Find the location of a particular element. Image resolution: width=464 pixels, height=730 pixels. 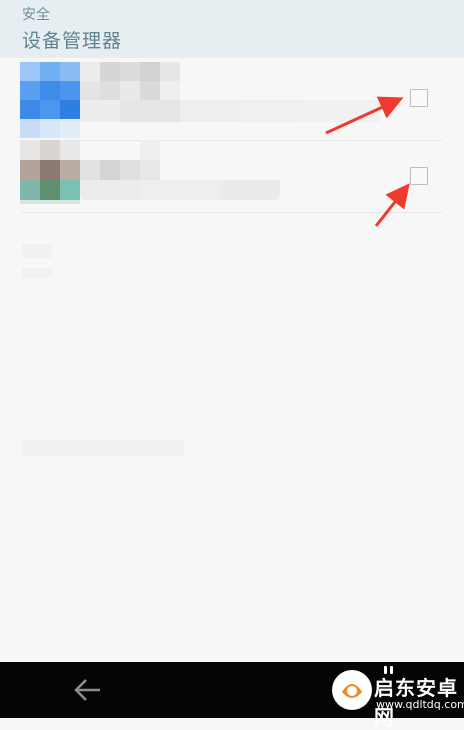

watermark: 启东安卓网 www.qdltdq.com is located at coordinates (398, 697).